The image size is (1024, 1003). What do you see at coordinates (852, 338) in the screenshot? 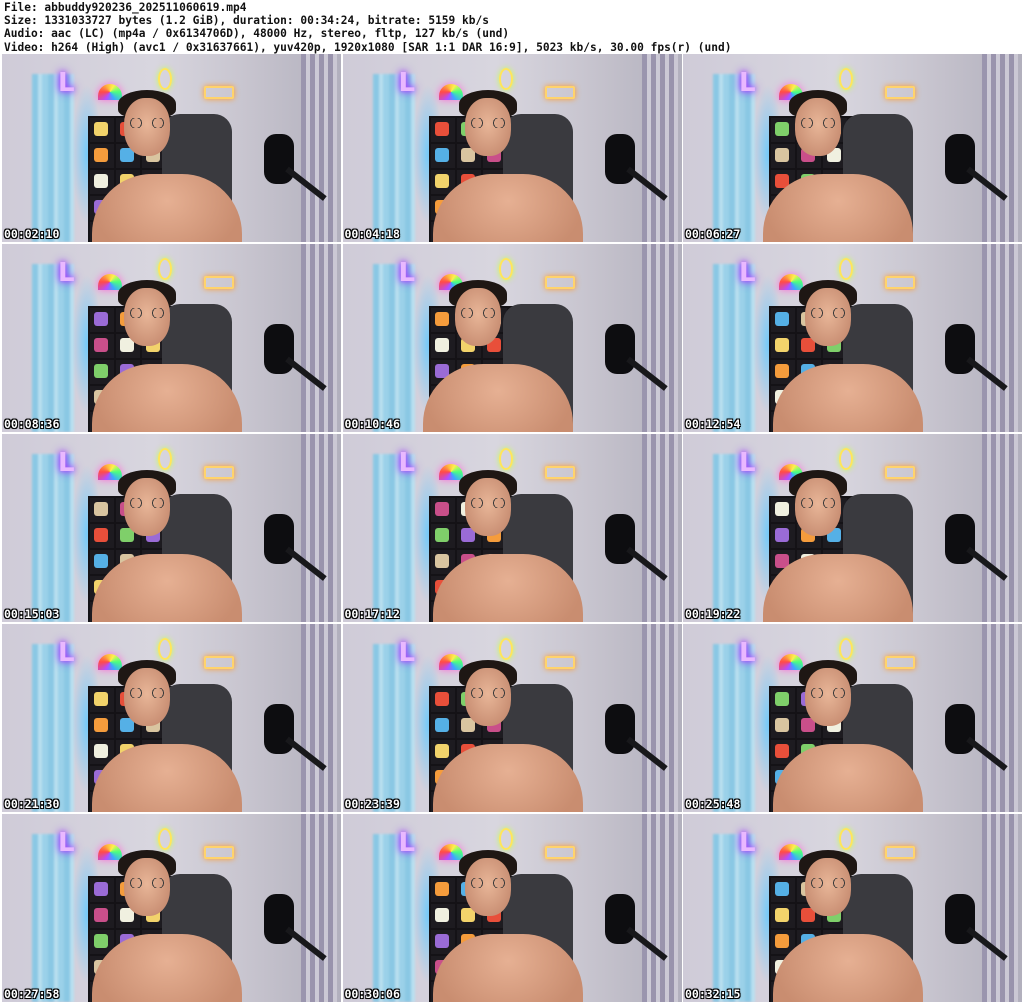
I see `video-thumbnail: L 00:12:54` at bounding box center [852, 338].